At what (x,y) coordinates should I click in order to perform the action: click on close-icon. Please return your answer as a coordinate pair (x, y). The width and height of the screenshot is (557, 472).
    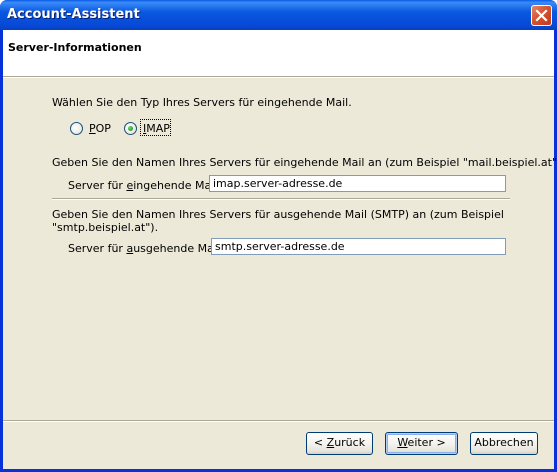
    Looking at the image, I should click on (541, 15).